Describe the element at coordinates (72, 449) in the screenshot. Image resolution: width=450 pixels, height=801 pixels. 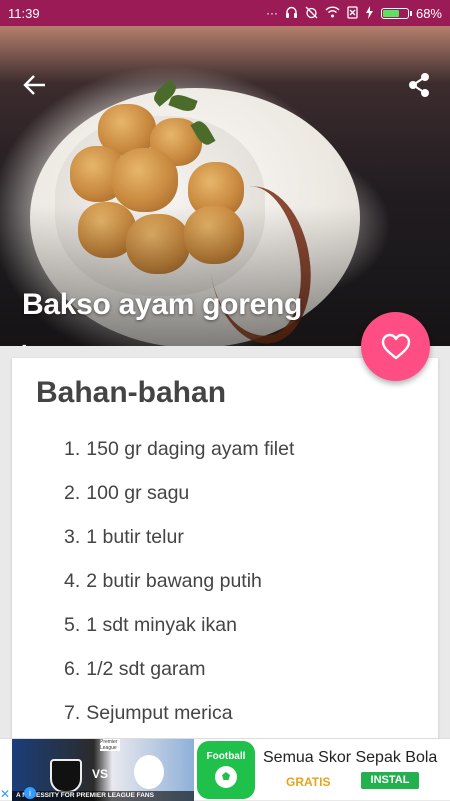
I see `ingredient-number: 1.` at that location.